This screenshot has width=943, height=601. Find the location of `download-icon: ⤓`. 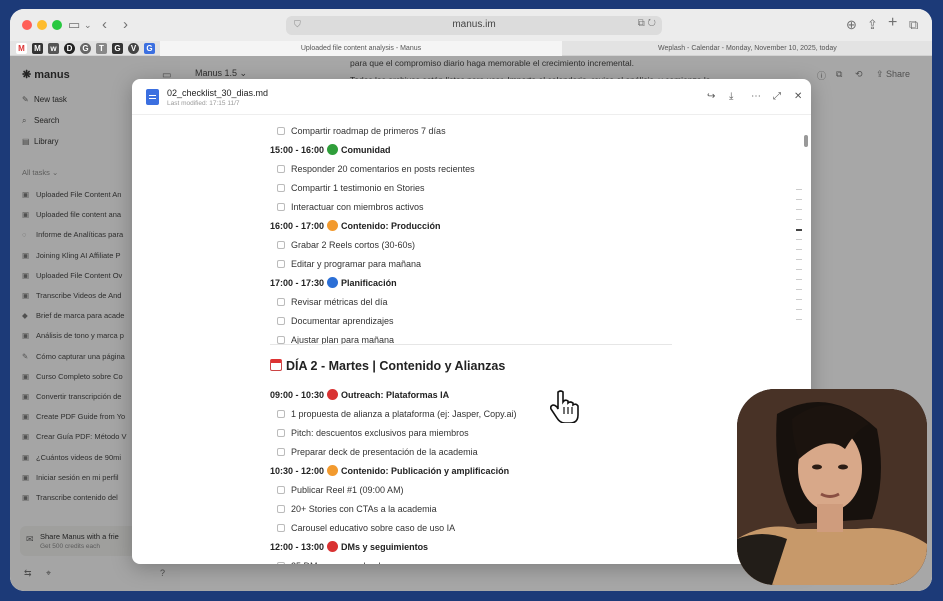

download-icon: ⤓ is located at coordinates (731, 97).